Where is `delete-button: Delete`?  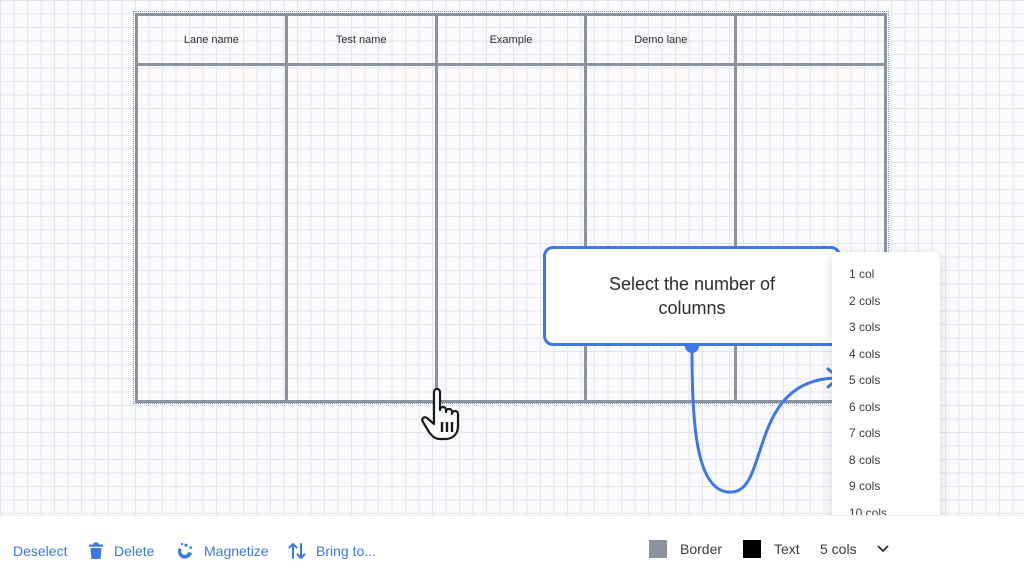
delete-button: Delete is located at coordinates (121, 551).